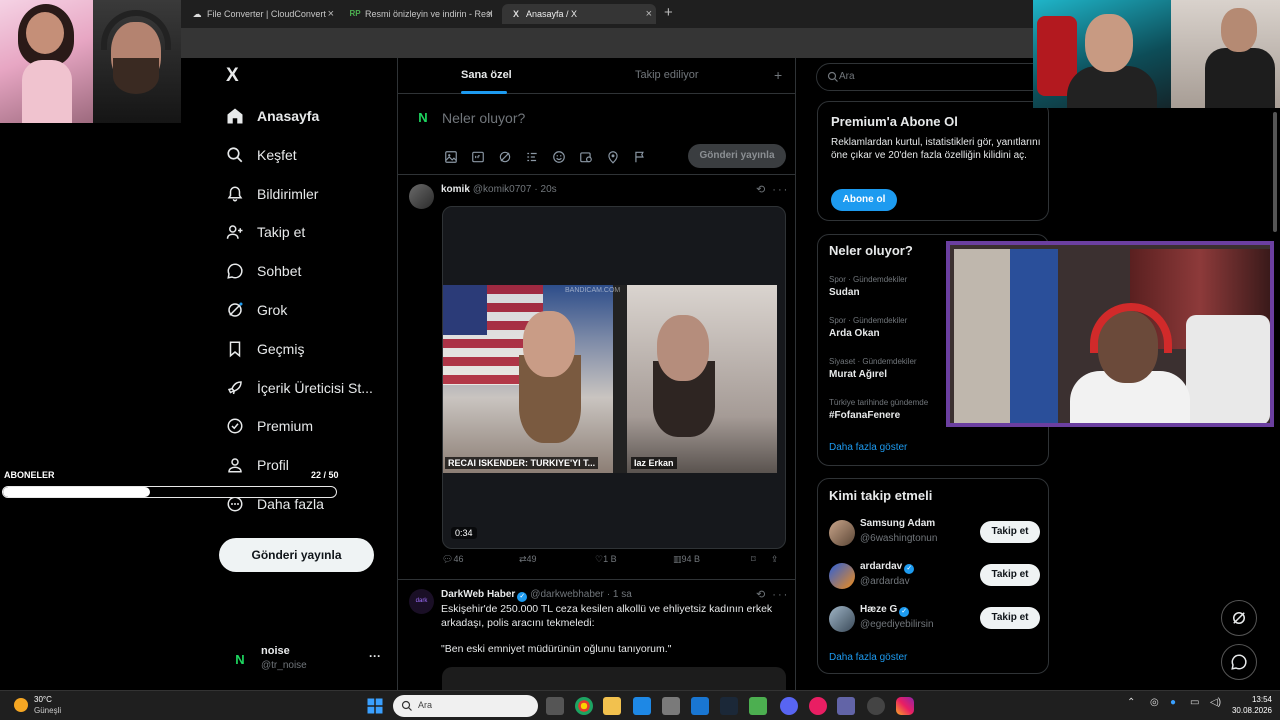 The image size is (1280, 720). Describe the element at coordinates (737, 156) in the screenshot. I see `compose-post-button: Gönderi yayınla` at that location.